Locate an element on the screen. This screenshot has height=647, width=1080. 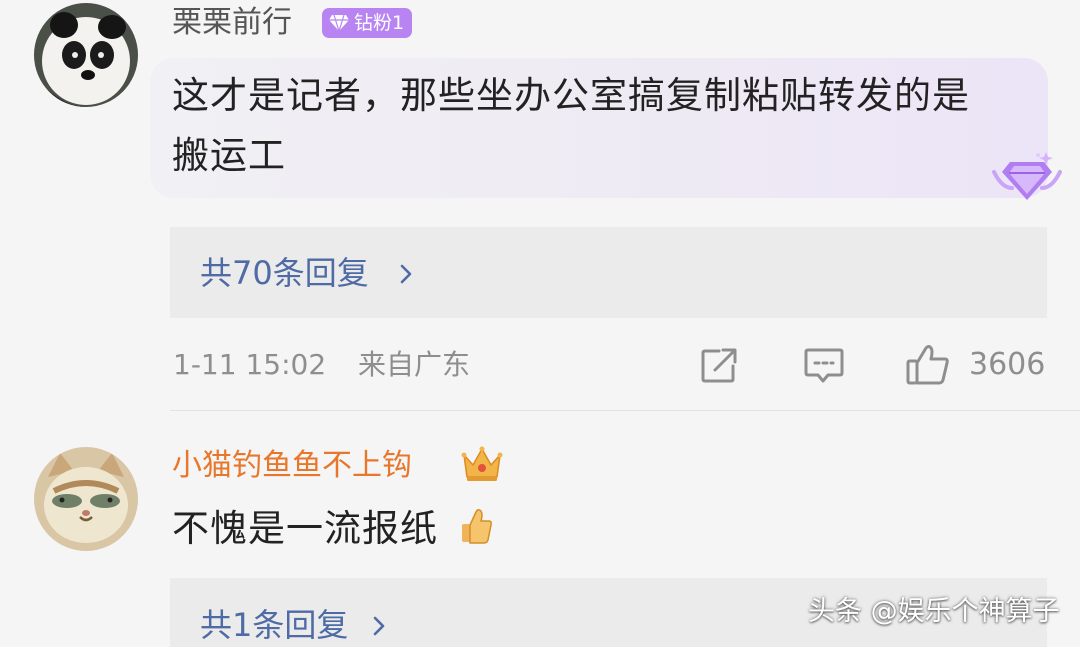
purple-diamond-icon is located at coordinates (1027, 176).